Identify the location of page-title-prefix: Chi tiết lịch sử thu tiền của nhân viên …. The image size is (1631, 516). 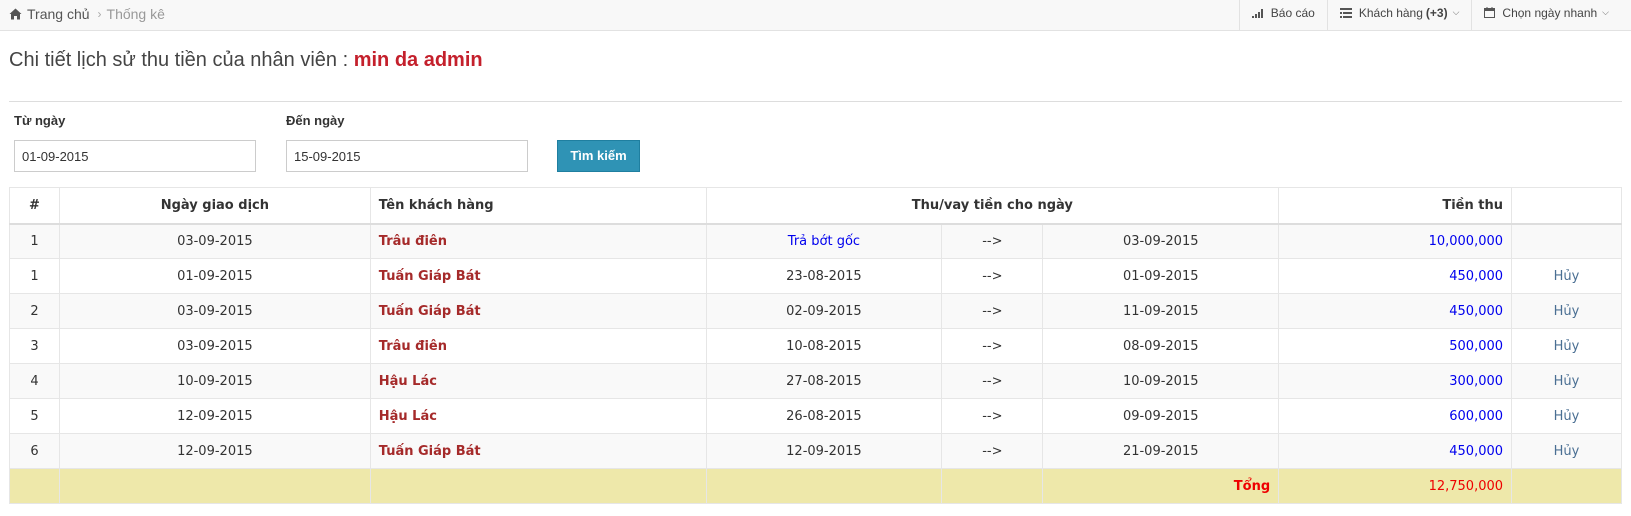
(179, 60).